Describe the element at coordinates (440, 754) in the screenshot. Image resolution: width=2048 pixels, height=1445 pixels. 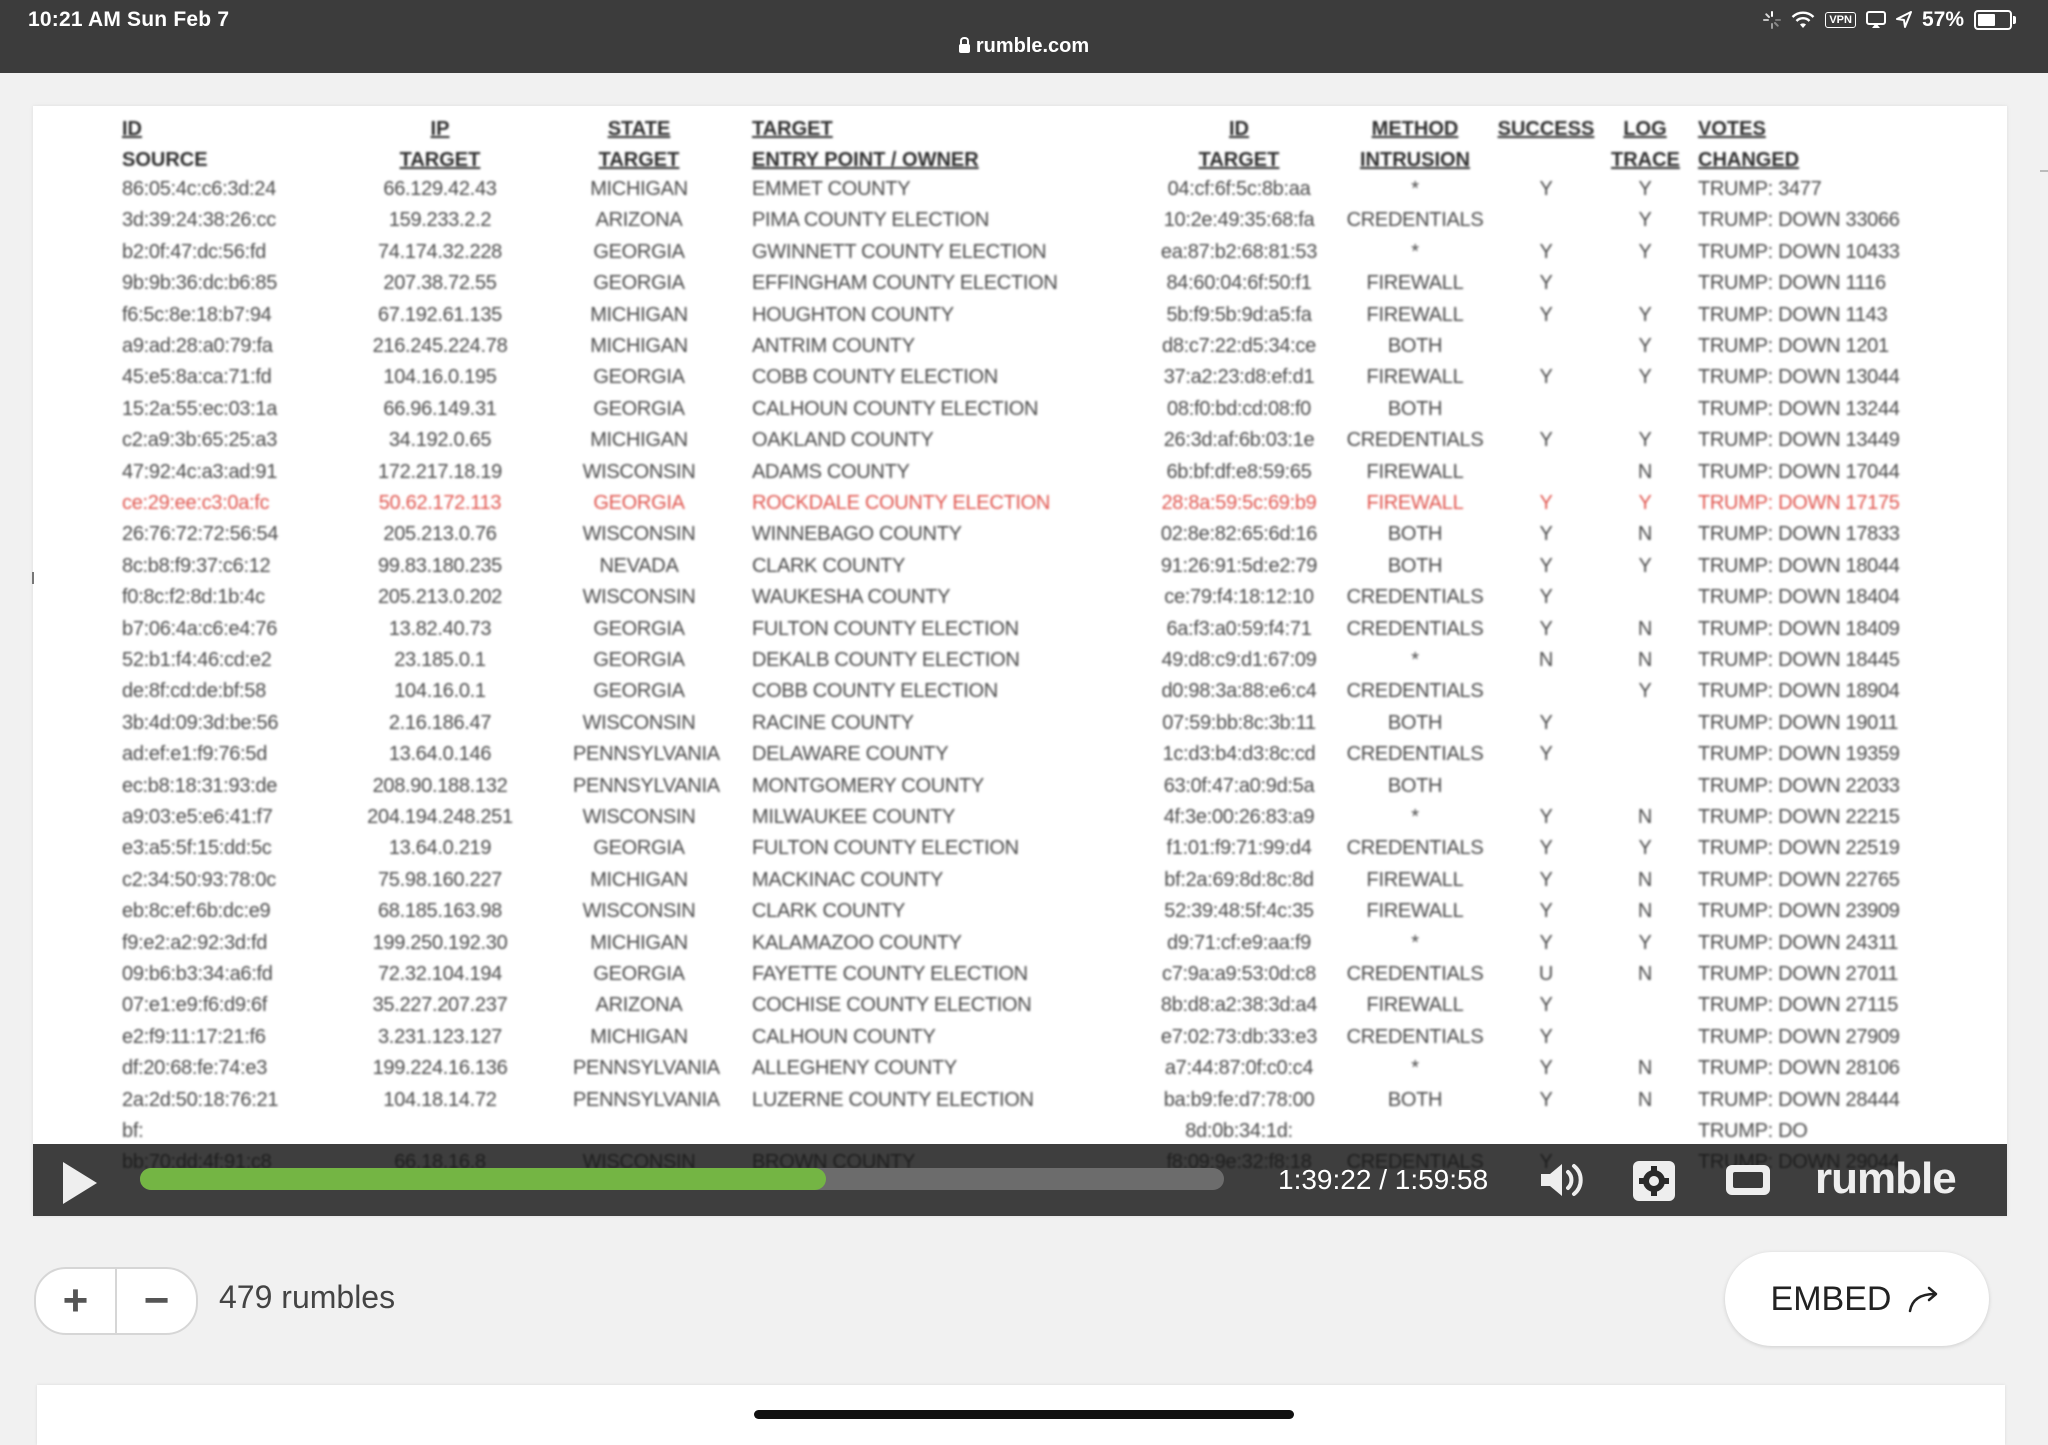
I see `table-cell-ip-target: 13.64.0.146` at that location.